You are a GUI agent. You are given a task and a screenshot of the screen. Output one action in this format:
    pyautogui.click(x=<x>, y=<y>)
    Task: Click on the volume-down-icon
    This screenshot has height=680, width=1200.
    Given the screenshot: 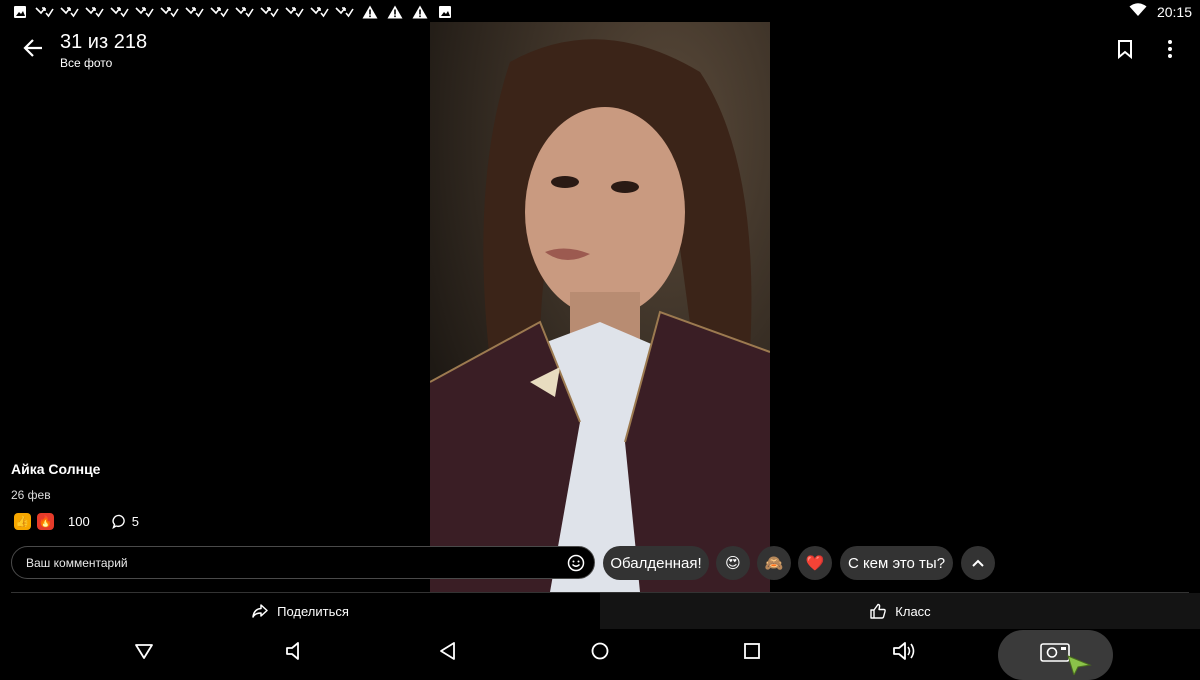 What is the action you would take?
    pyautogui.click(x=292, y=651)
    